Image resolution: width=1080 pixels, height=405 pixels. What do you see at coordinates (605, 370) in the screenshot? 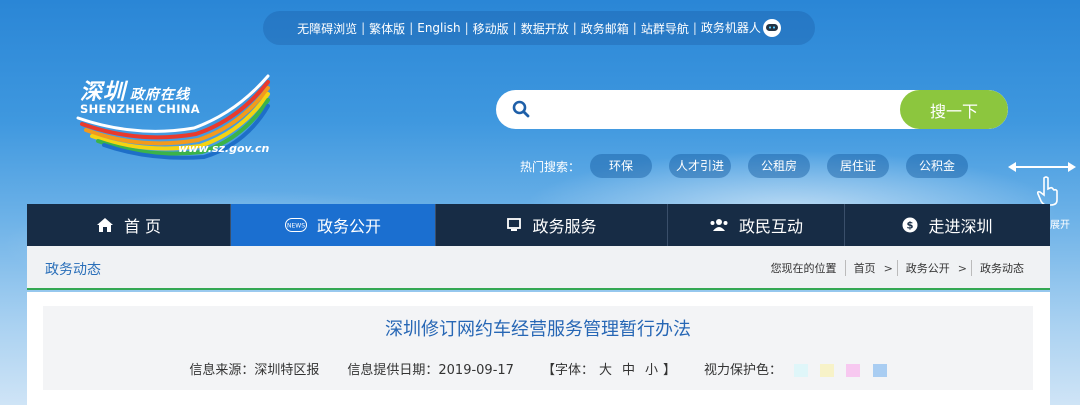
I see `font-size-large: 大` at bounding box center [605, 370].